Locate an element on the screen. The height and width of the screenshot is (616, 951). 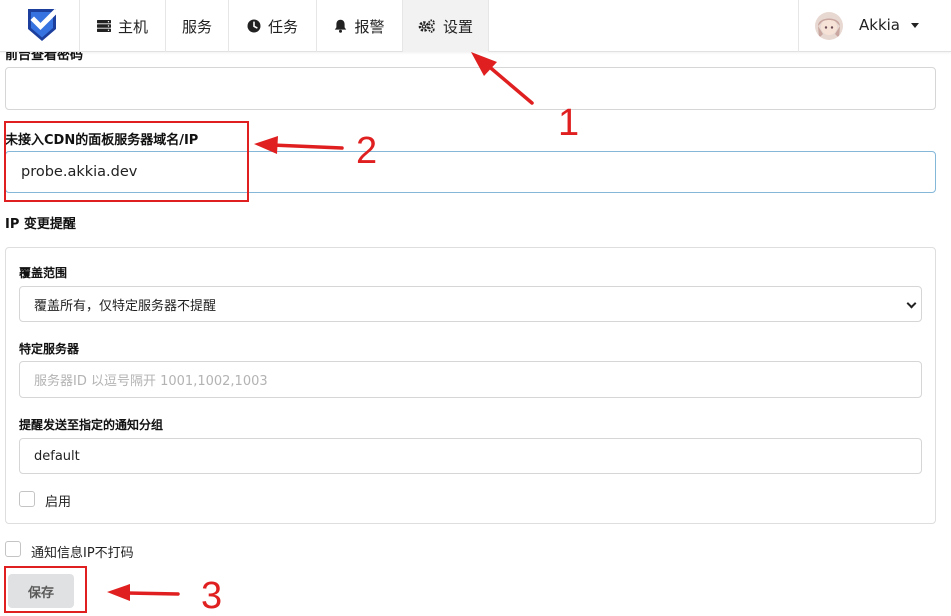
mask-ip-checkbox is located at coordinates (13, 549).